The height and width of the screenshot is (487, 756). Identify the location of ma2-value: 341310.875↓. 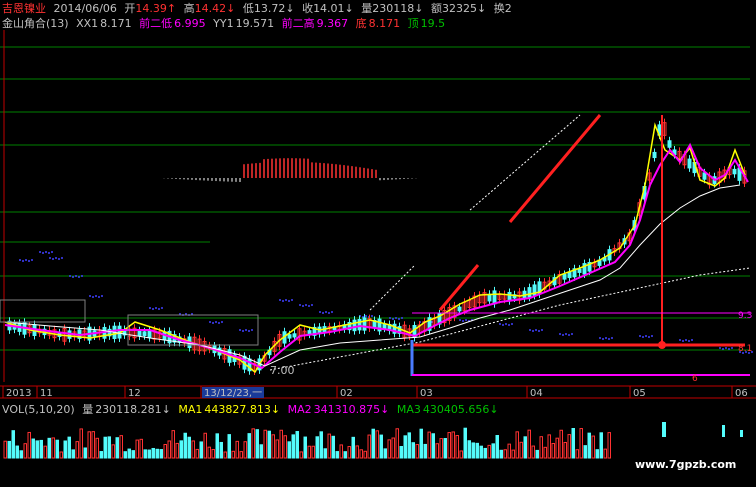
(351, 409).